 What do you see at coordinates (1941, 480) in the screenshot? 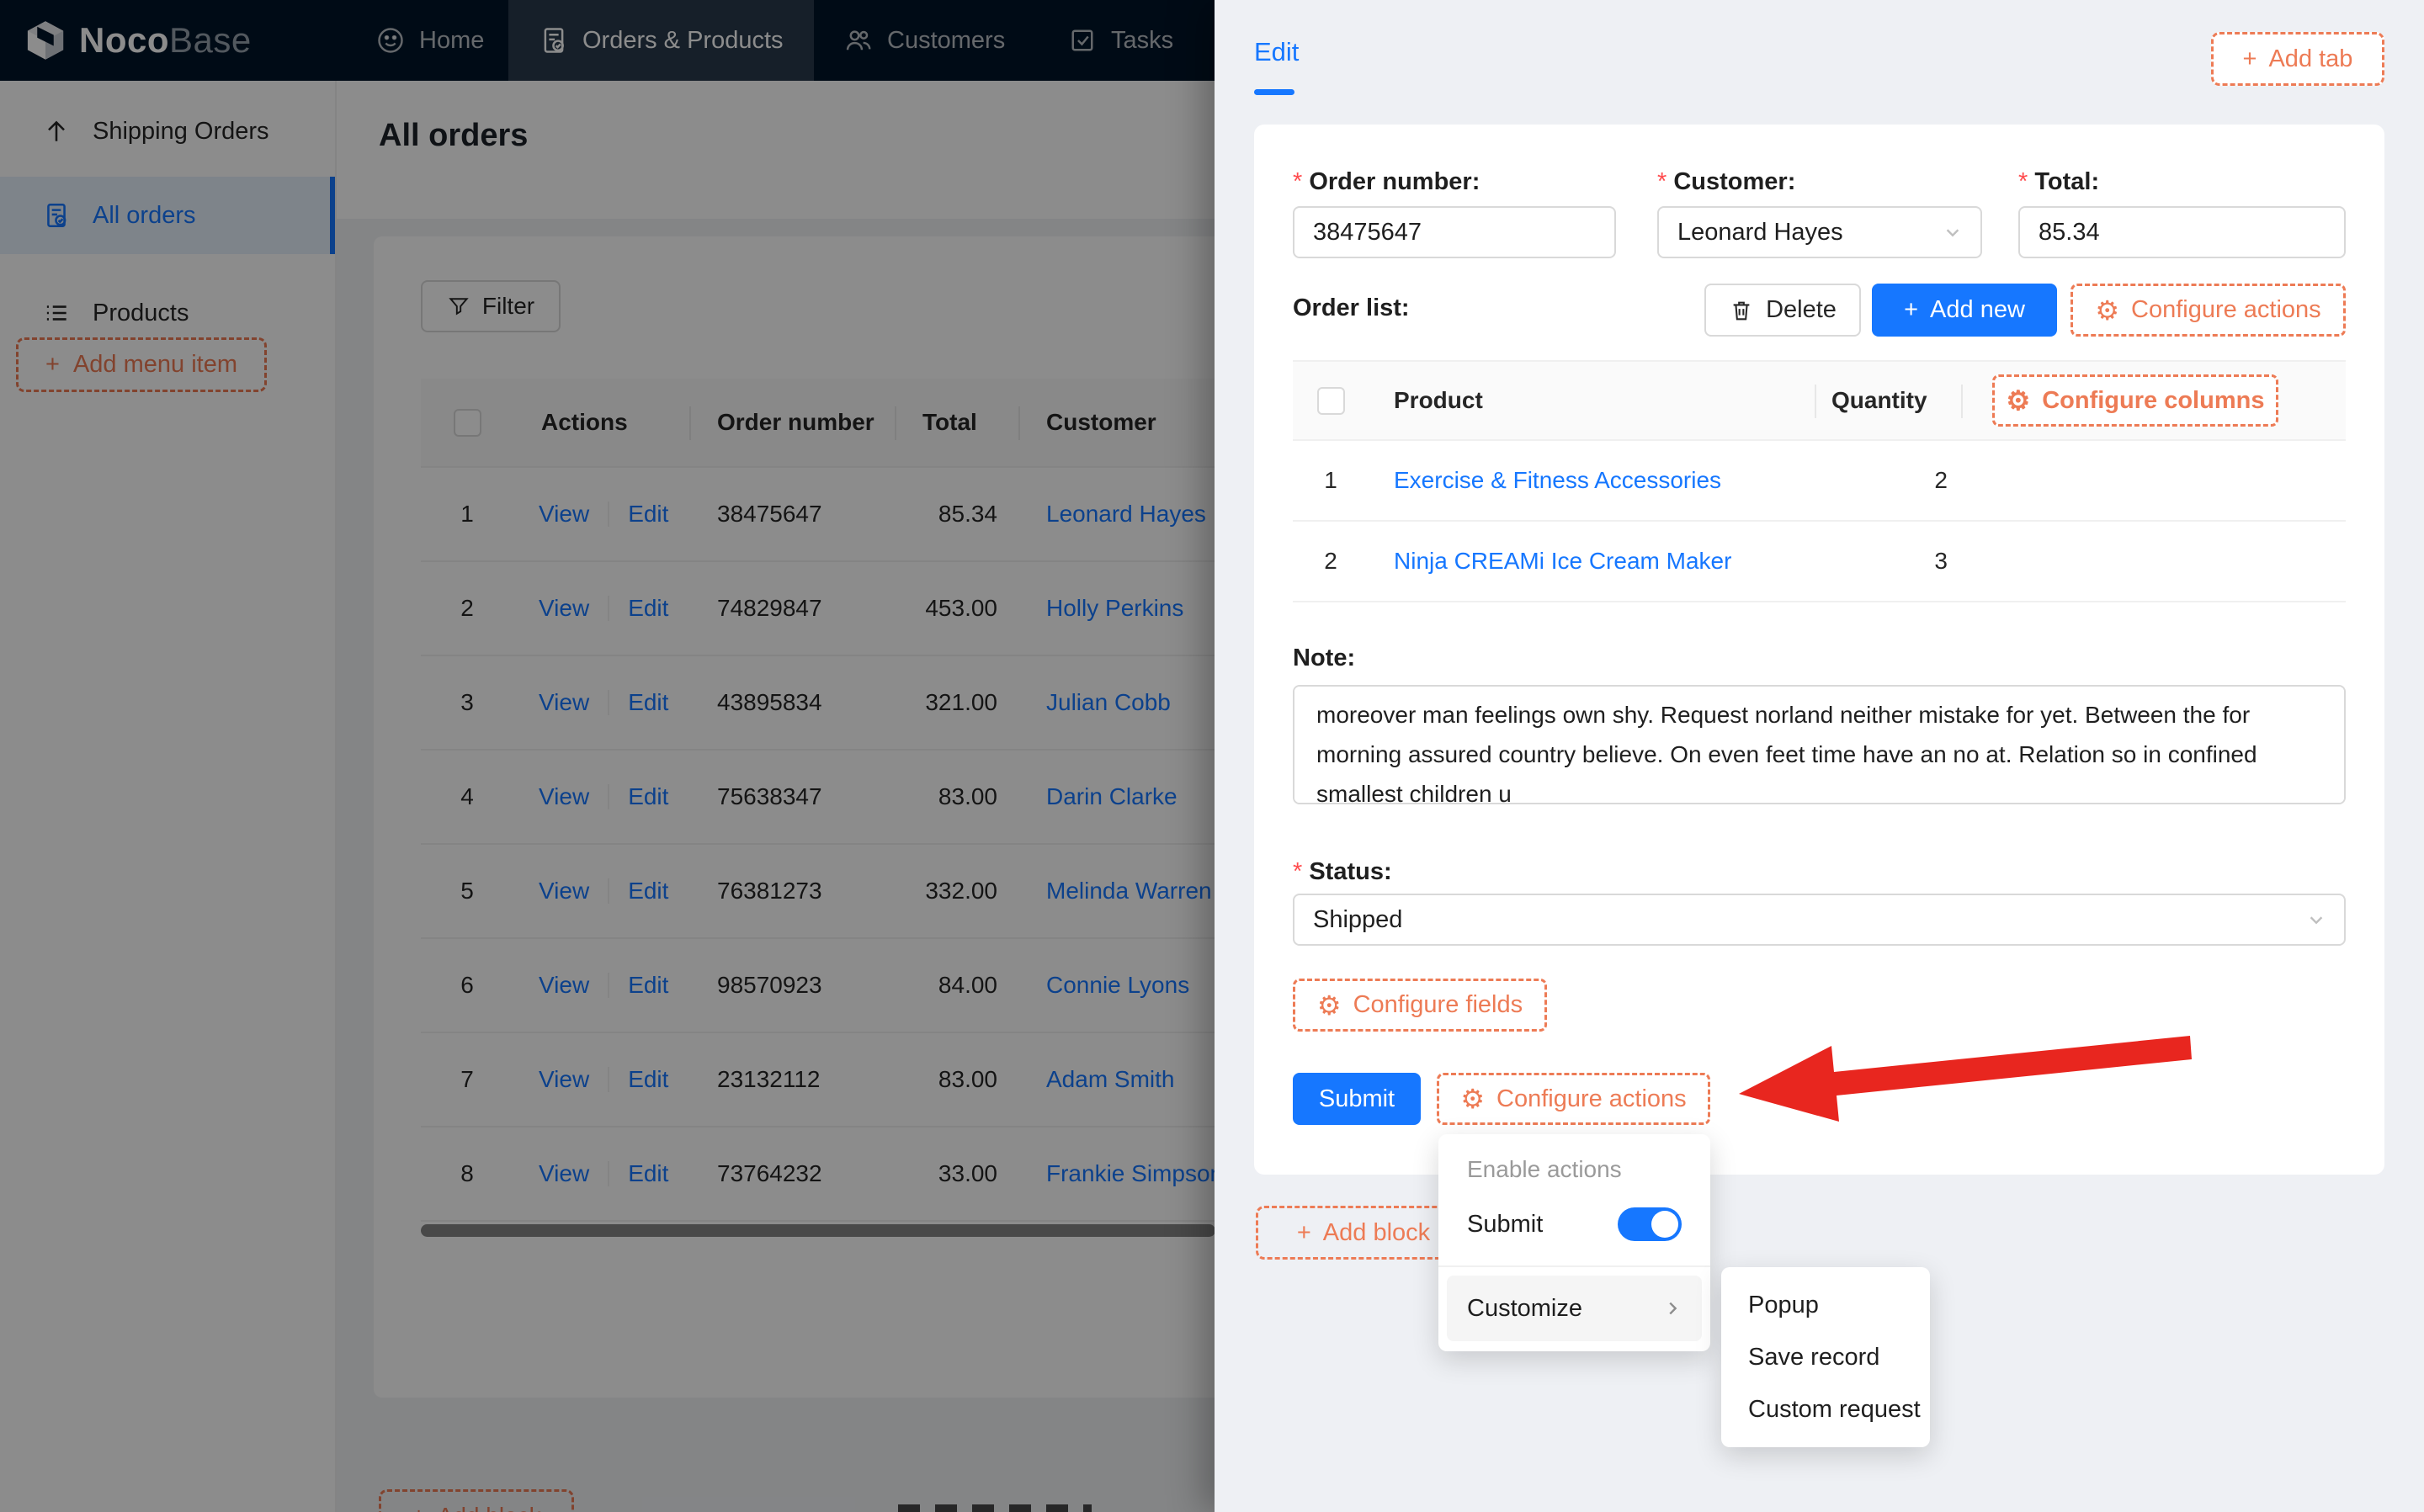
I see `quantity-cell: 2` at bounding box center [1941, 480].